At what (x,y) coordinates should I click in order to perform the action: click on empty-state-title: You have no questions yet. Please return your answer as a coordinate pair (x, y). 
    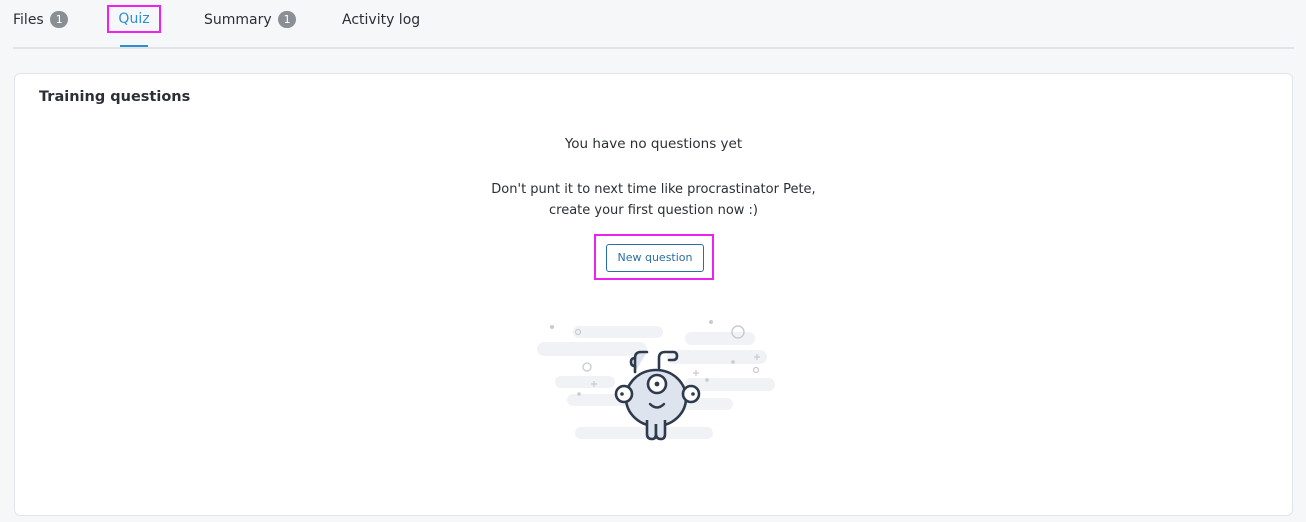
    Looking at the image, I should click on (653, 144).